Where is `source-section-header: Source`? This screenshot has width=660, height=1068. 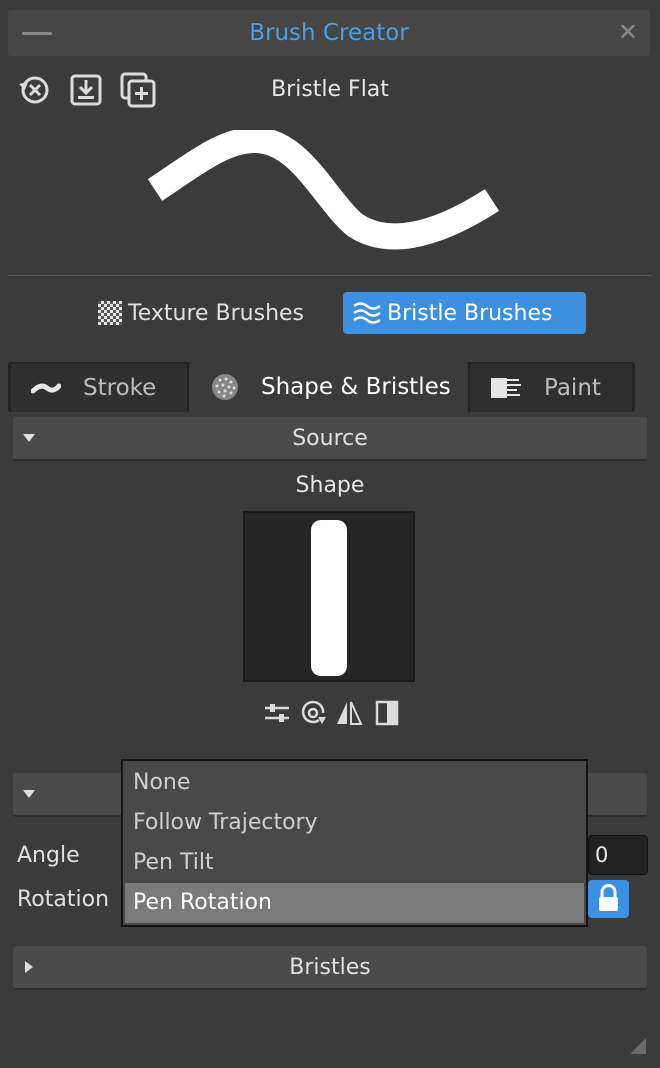
source-section-header: Source is located at coordinates (330, 439).